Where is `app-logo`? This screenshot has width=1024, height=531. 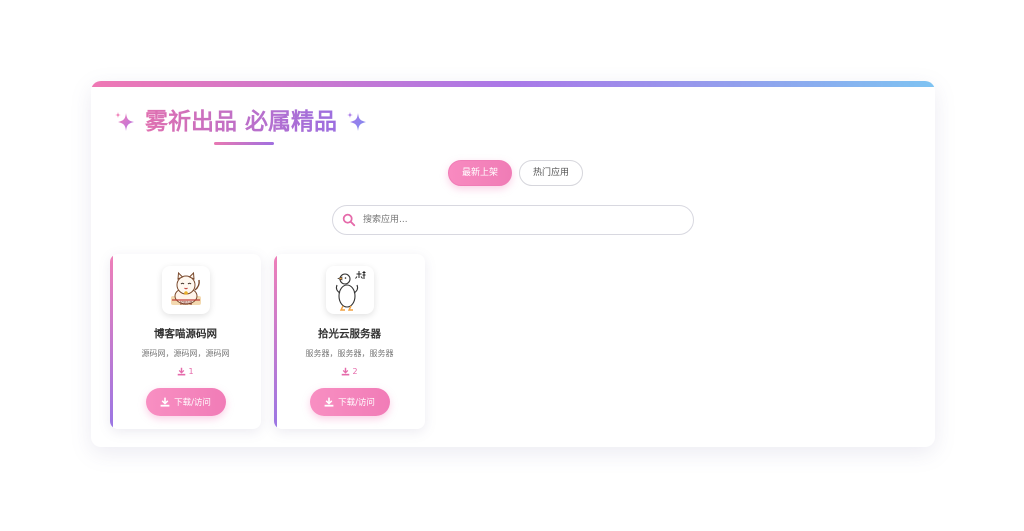 app-logo is located at coordinates (349, 290).